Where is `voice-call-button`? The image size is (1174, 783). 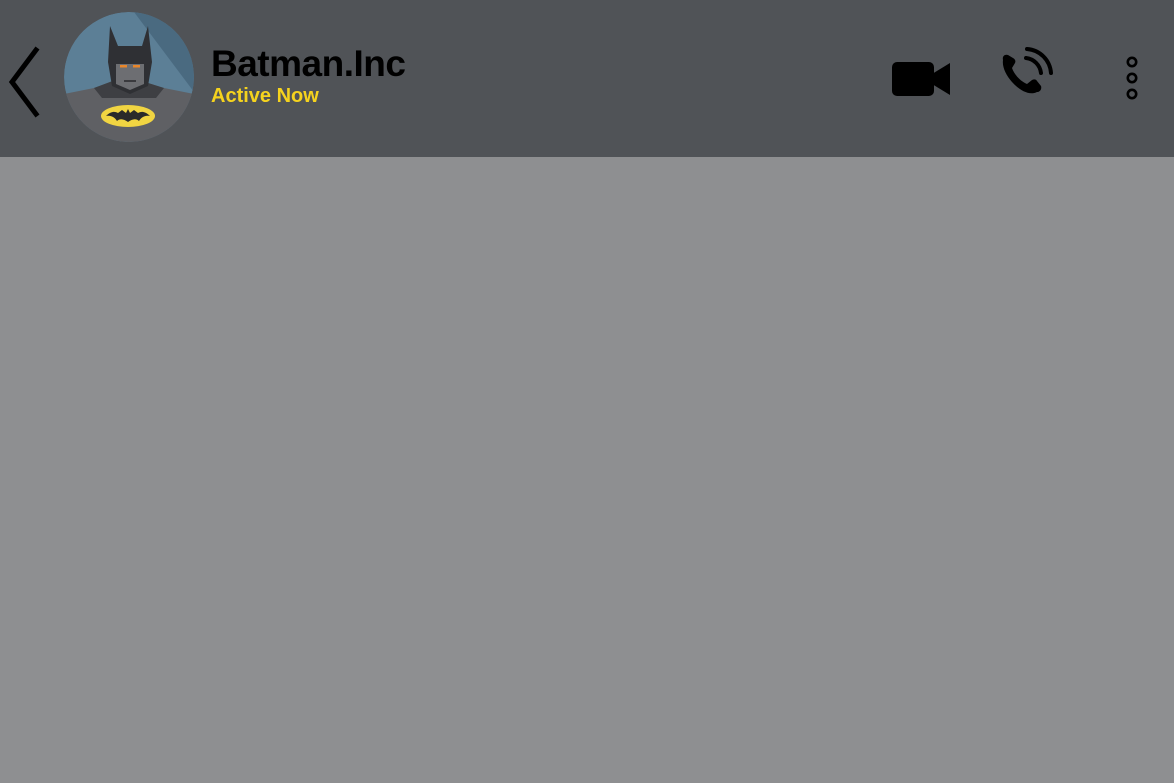
voice-call-button is located at coordinates (1026, 77).